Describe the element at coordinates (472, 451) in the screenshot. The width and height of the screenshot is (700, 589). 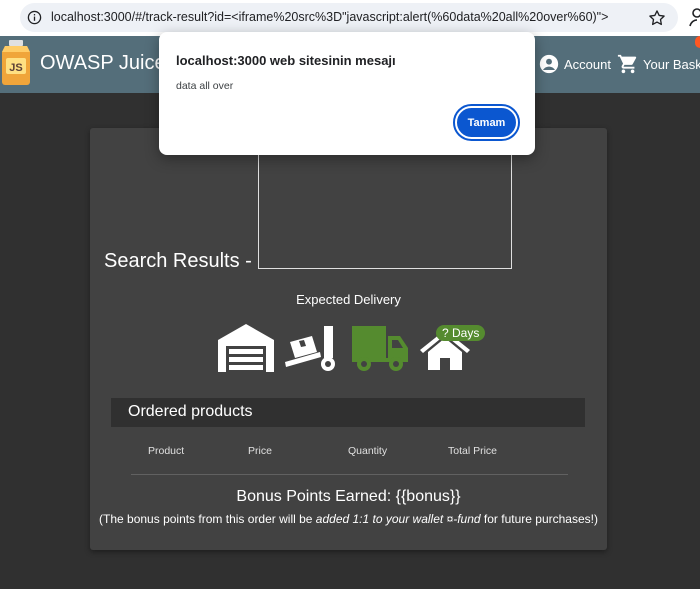
I see `column-header-total-price: Total Price` at that location.